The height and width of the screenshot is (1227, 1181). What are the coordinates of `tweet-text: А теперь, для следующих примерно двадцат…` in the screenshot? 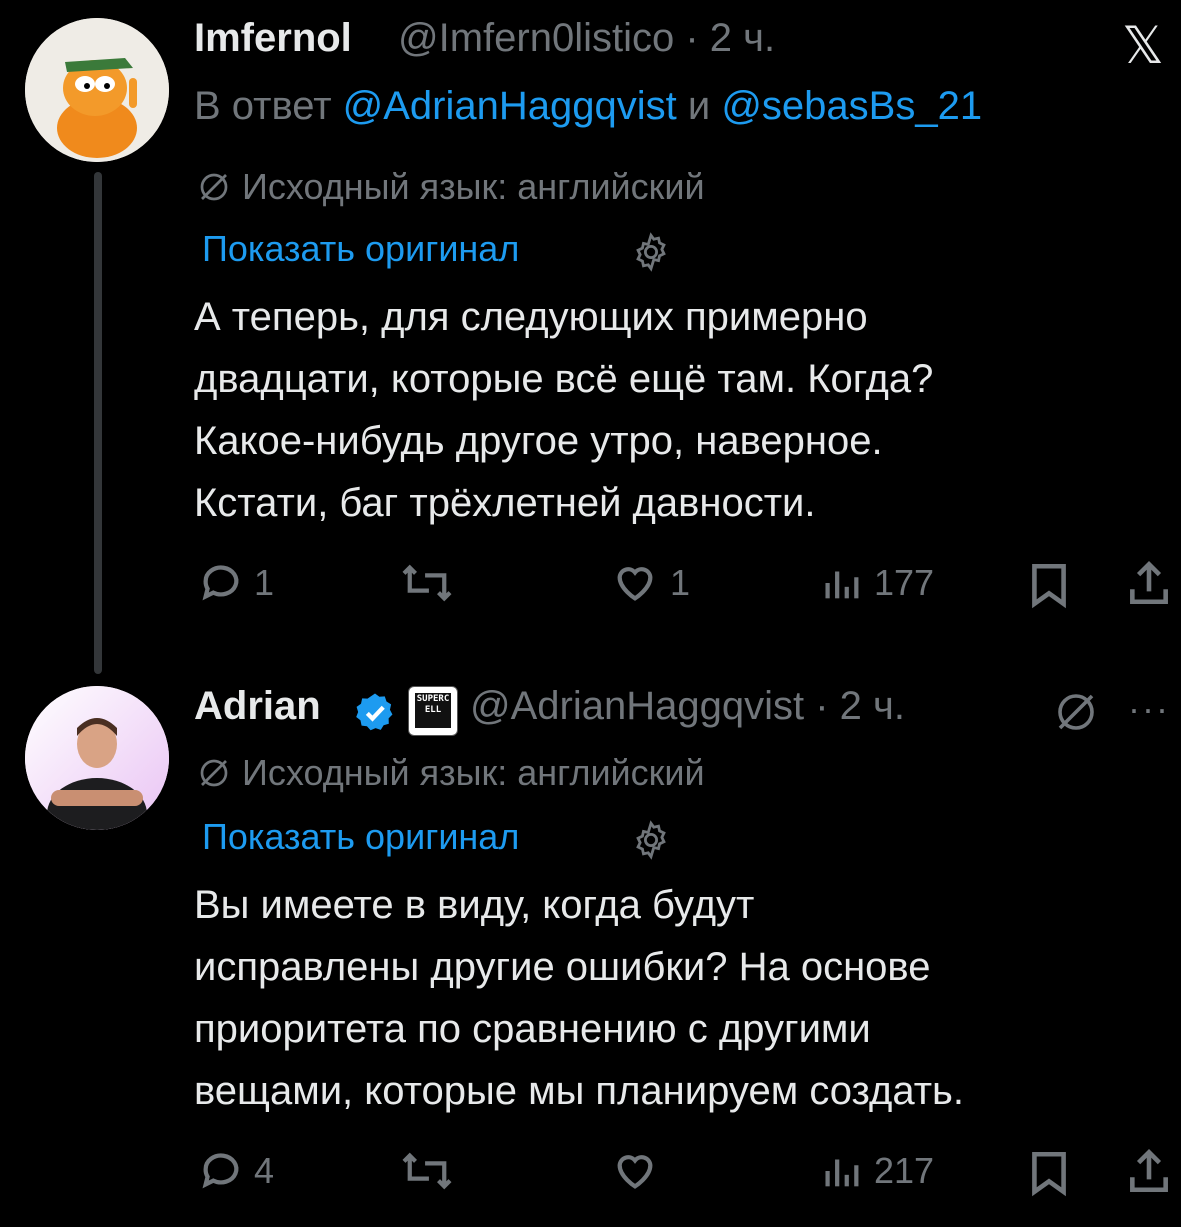 It's located at (564, 410).